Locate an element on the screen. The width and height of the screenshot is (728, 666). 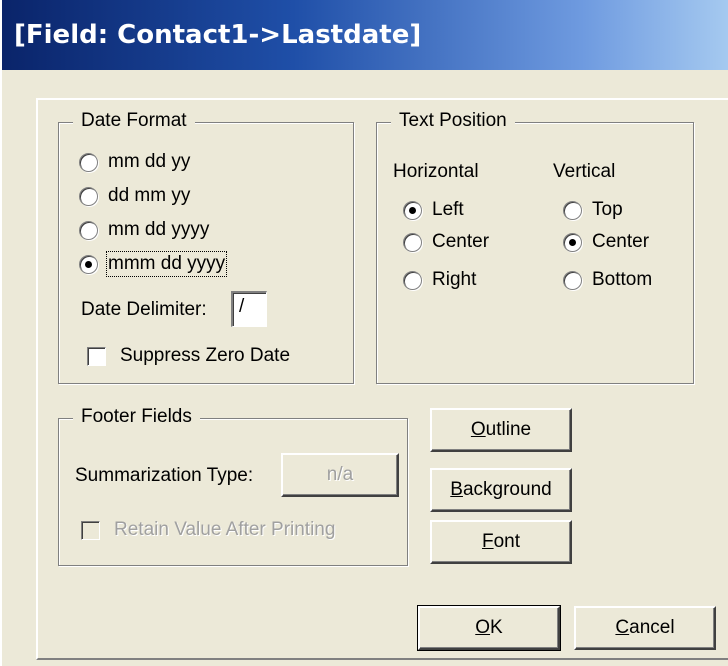
date-format-option-label: mmm dd yyyy is located at coordinates (166, 264).